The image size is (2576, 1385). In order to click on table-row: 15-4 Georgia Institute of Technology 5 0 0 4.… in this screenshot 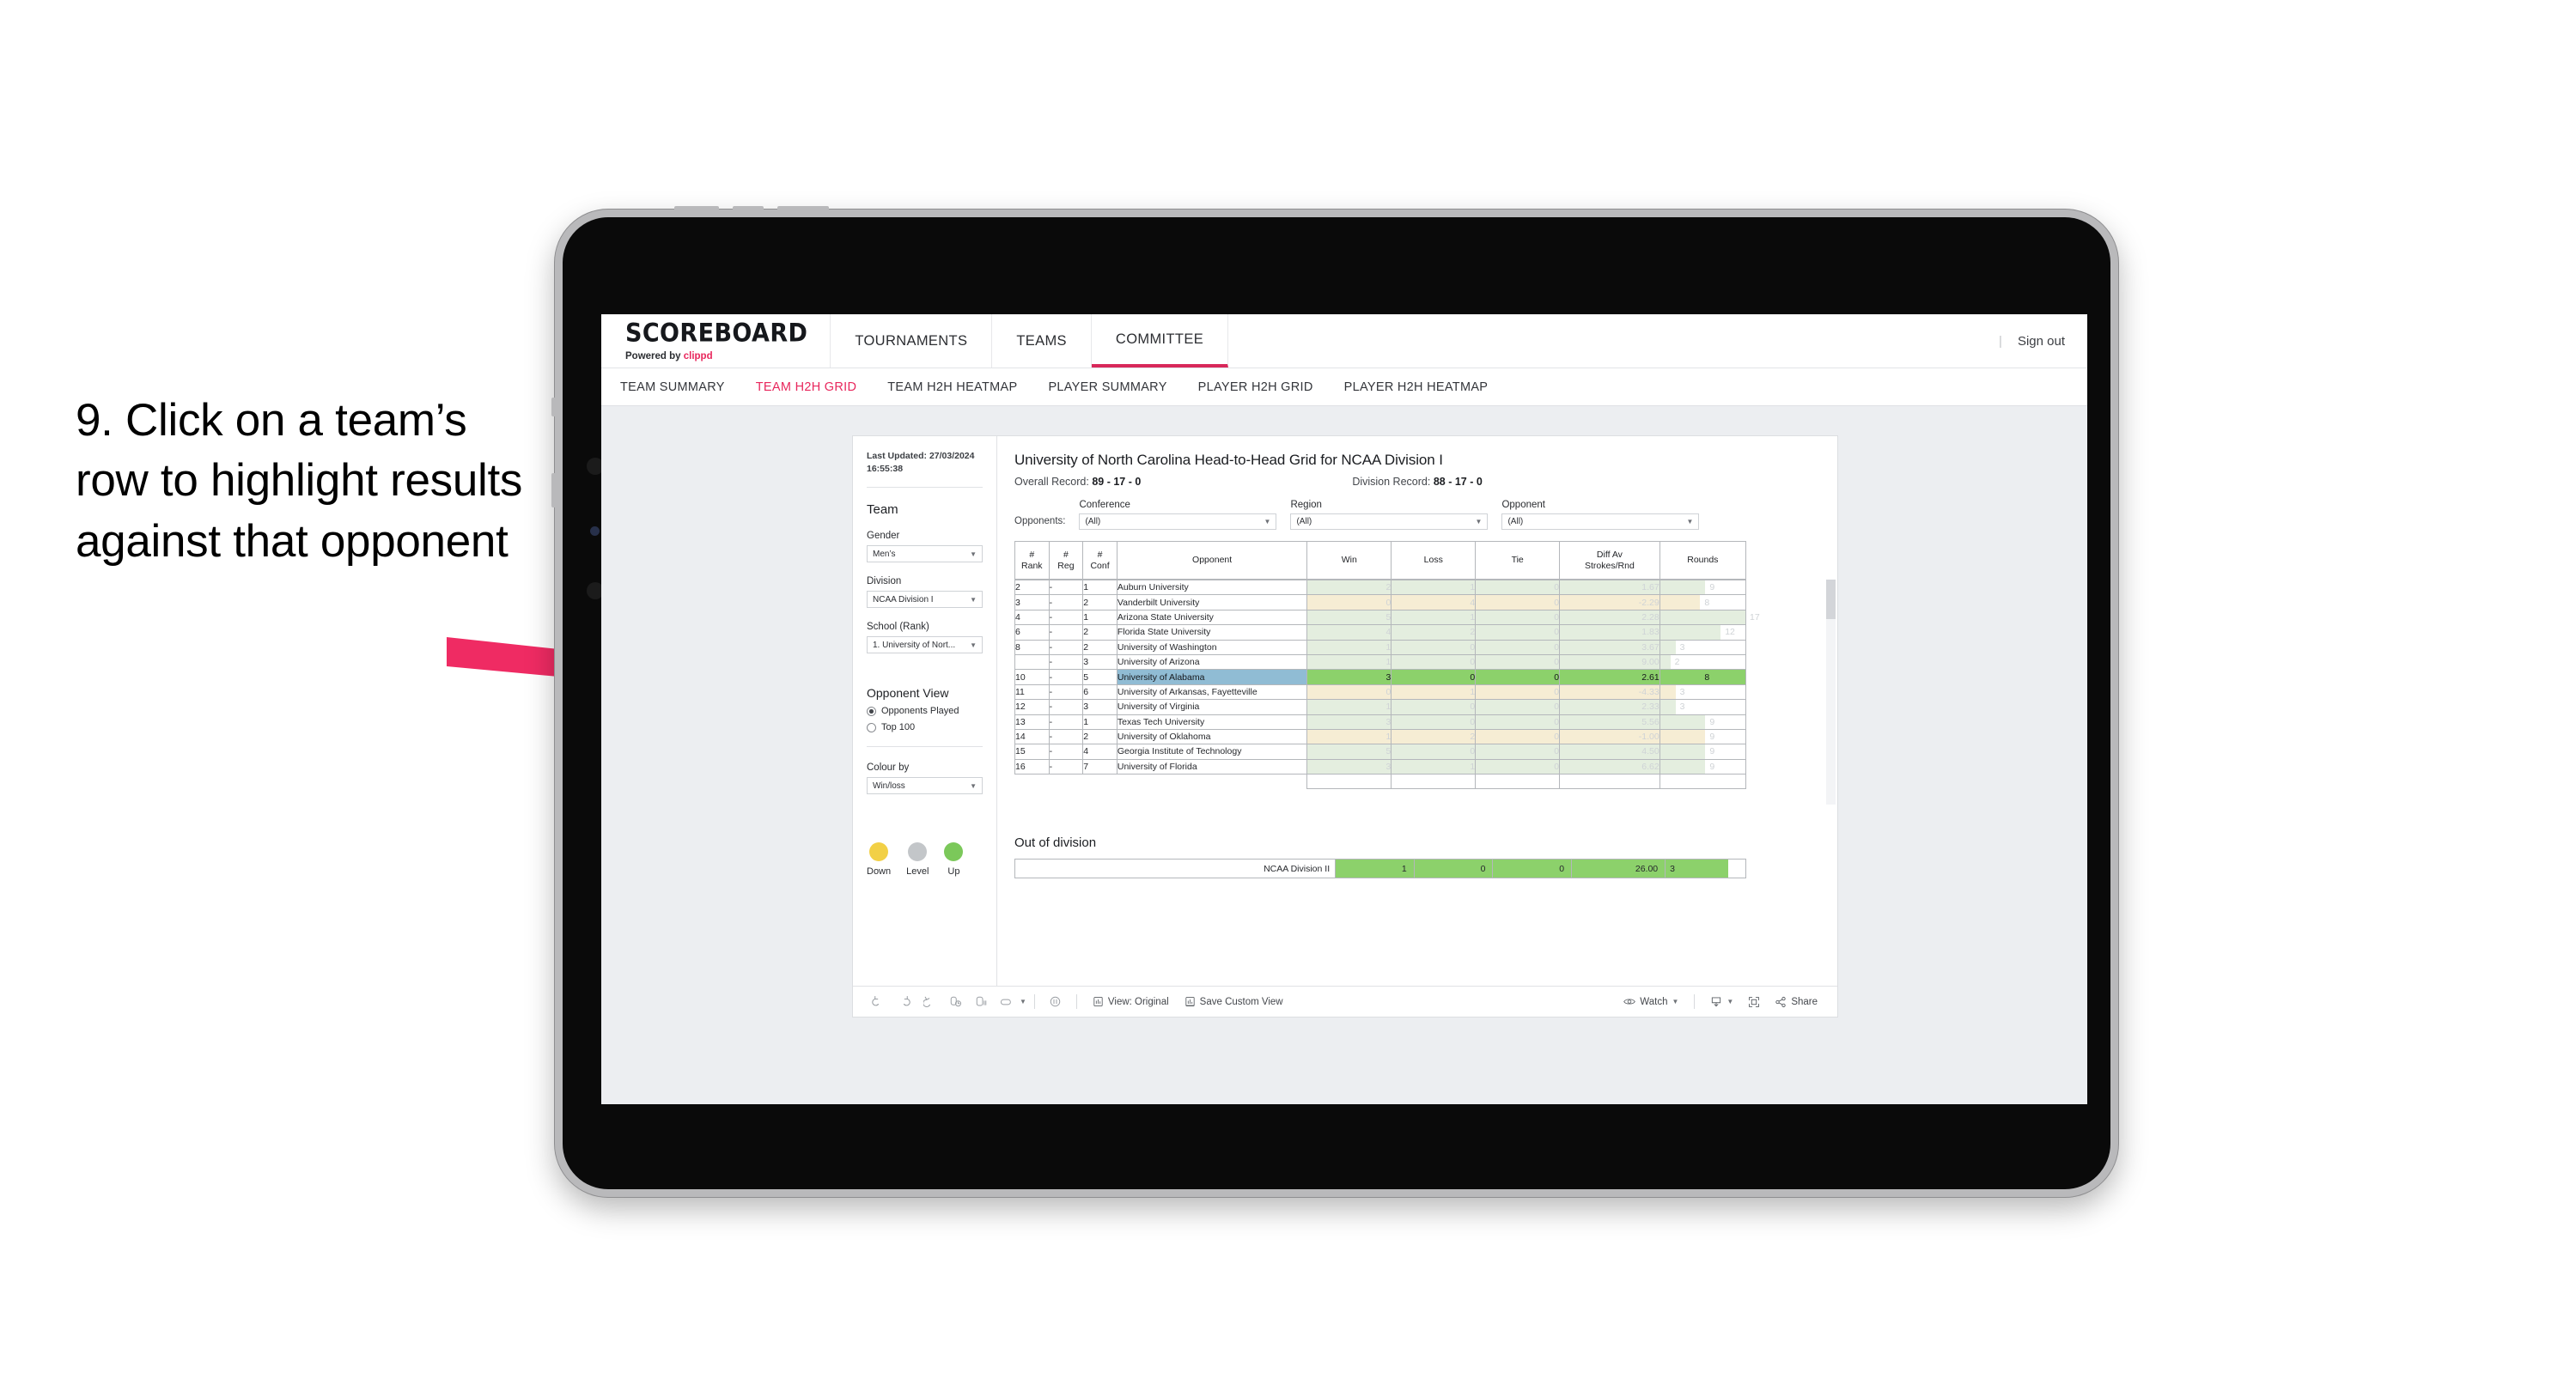, I will do `click(1380, 752)`.